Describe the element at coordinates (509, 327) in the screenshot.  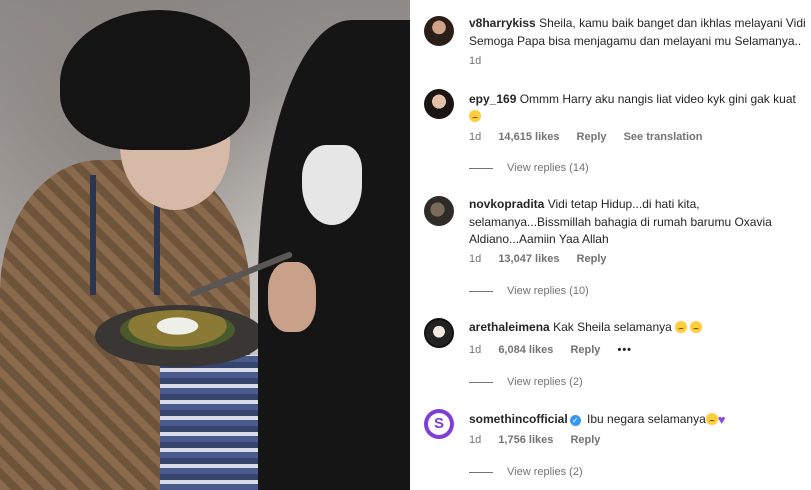
I see `comment-username: arethaleimena` at that location.